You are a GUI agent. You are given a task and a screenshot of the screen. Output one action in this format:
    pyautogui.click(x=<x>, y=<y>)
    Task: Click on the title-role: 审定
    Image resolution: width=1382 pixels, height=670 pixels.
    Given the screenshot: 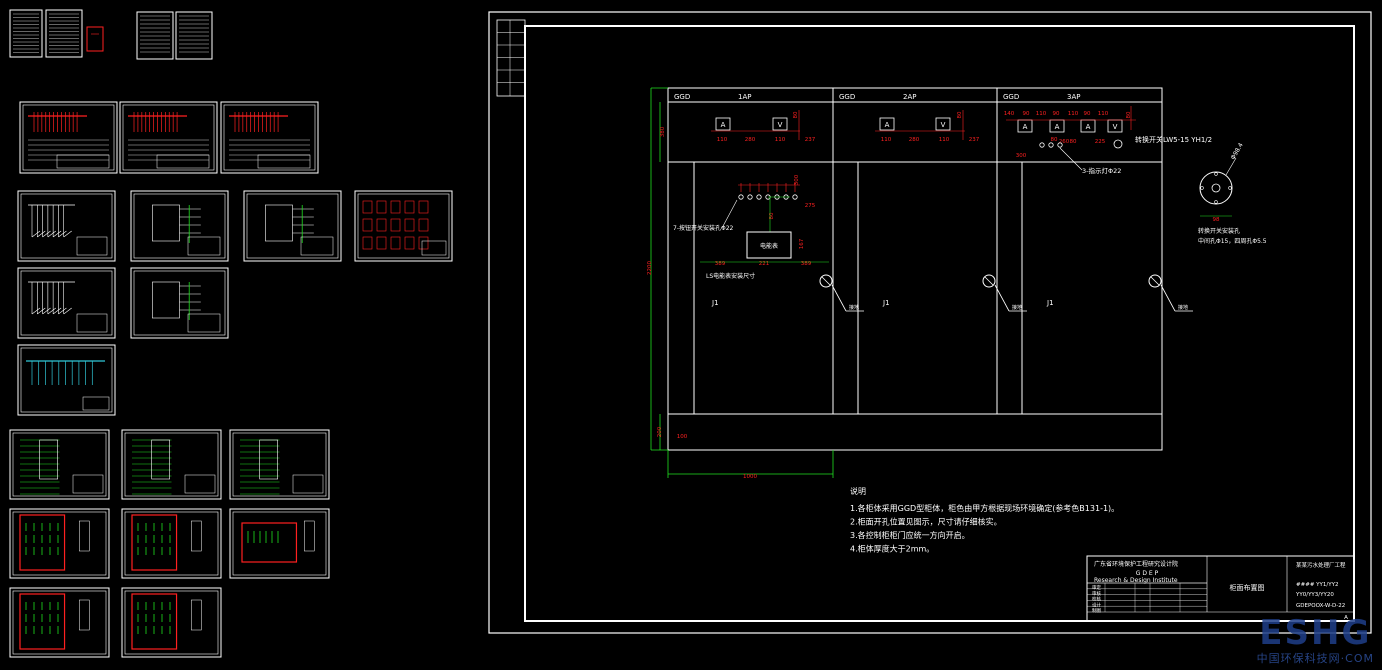 What is the action you would take?
    pyautogui.click(x=1096, y=587)
    